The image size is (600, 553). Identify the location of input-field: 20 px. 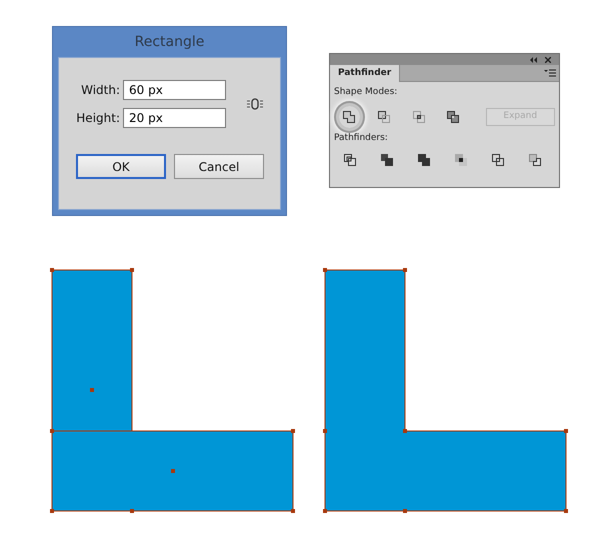
(174, 118).